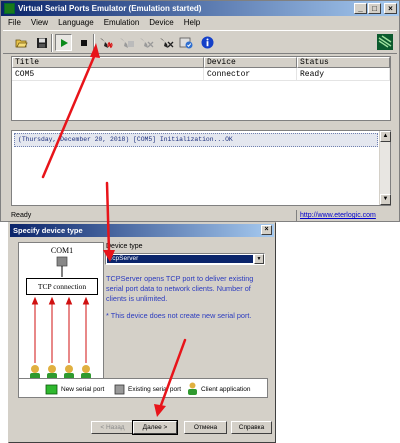  Describe the element at coordinates (51, 389) in the screenshot. I see `new-port-icon` at that location.